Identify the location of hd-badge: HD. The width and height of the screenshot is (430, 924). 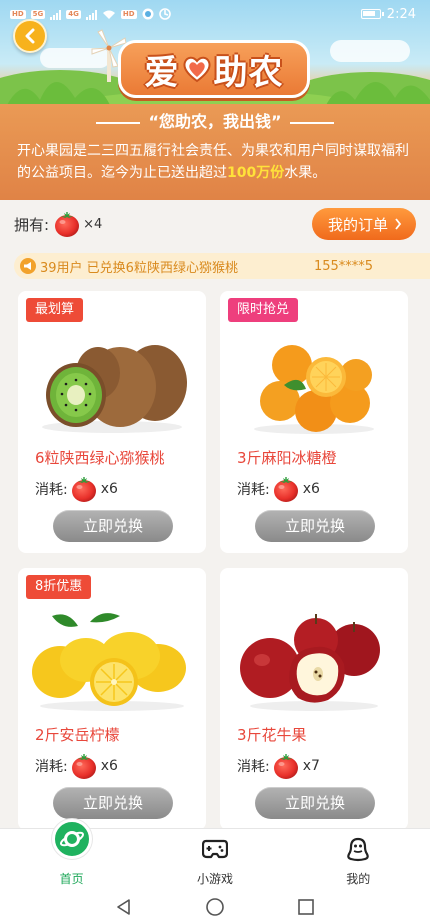
(18, 14).